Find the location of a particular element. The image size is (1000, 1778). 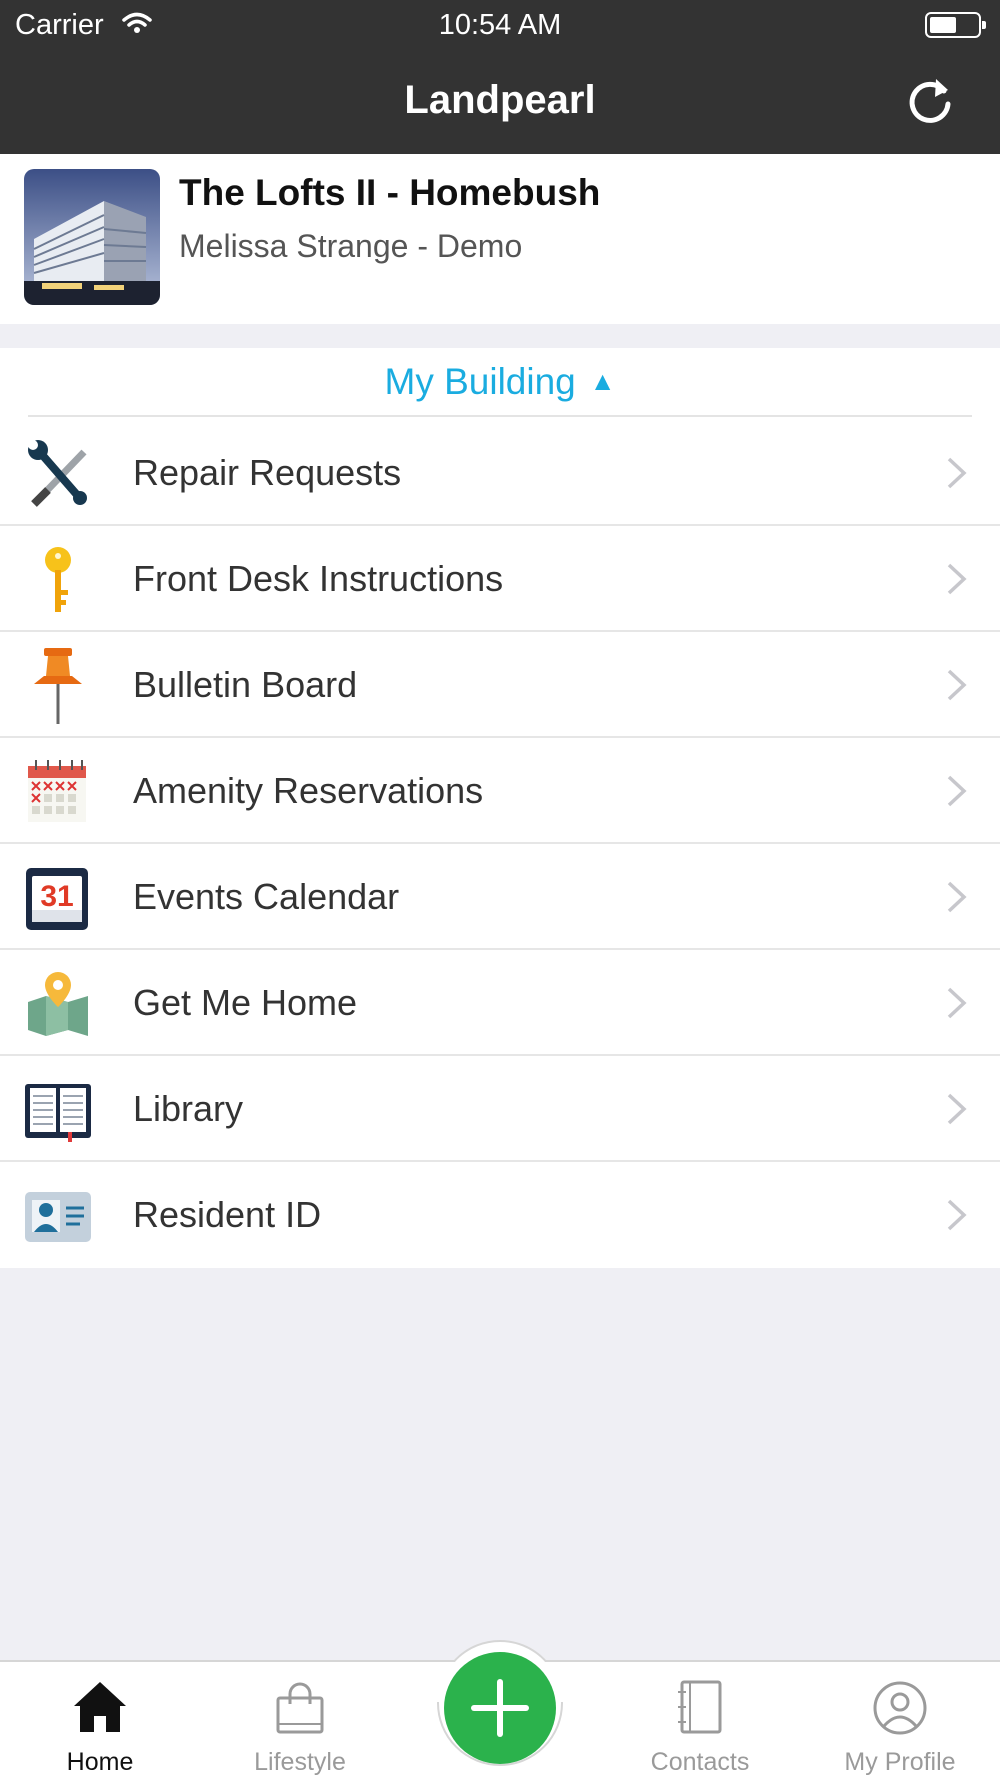

menu-item-label: Library is located at coordinates (188, 1108).